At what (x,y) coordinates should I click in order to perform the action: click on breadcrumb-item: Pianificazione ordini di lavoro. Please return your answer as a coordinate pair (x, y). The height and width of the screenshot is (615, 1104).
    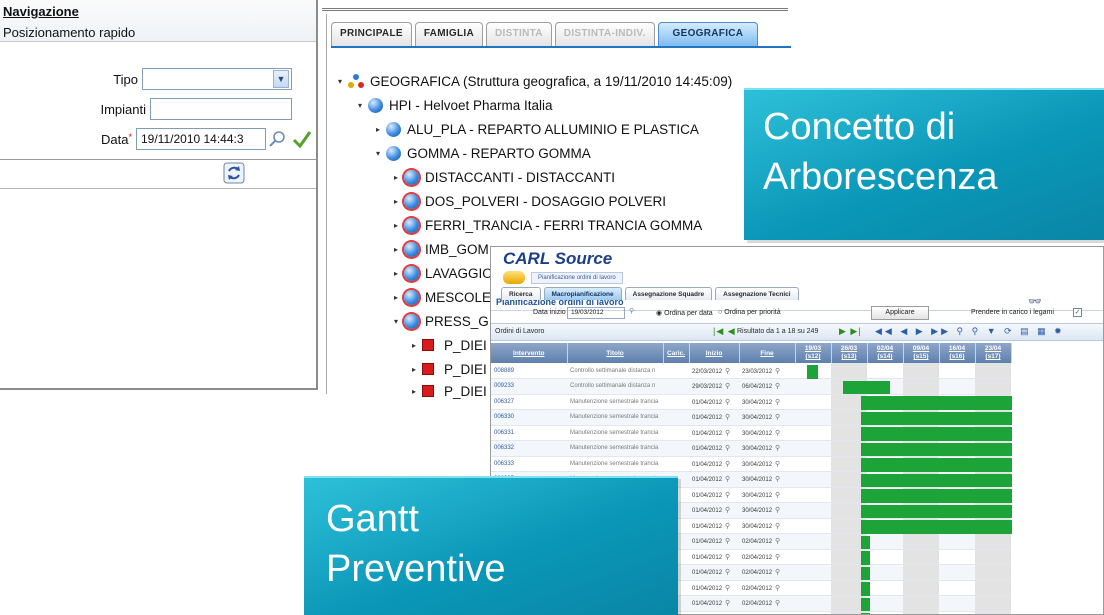
    Looking at the image, I should click on (577, 277).